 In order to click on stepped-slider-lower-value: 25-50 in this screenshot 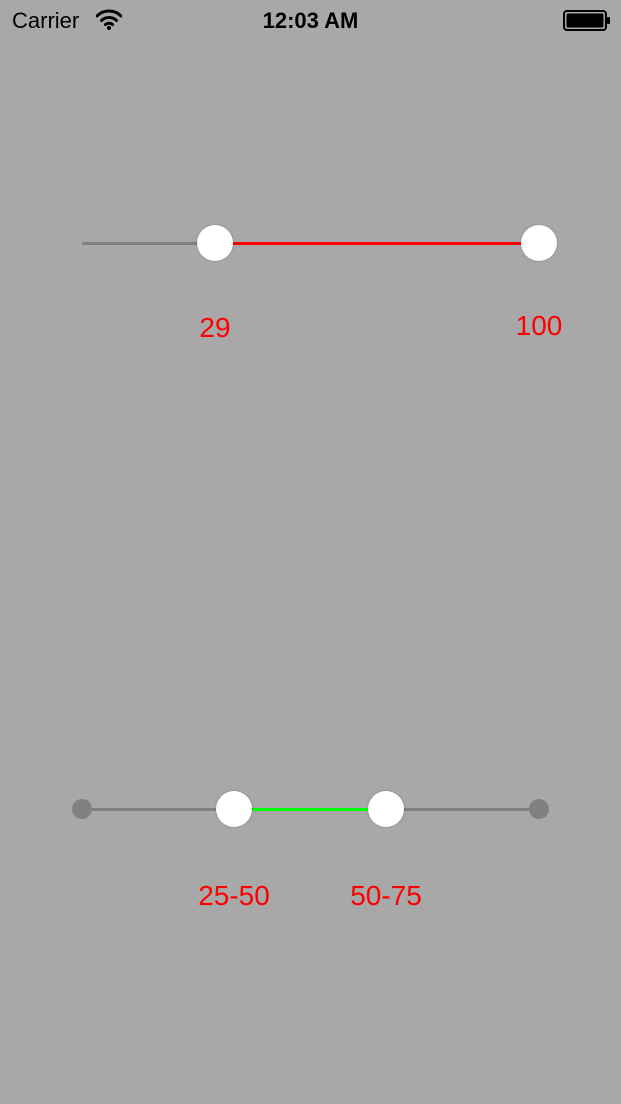, I will do `click(234, 895)`.